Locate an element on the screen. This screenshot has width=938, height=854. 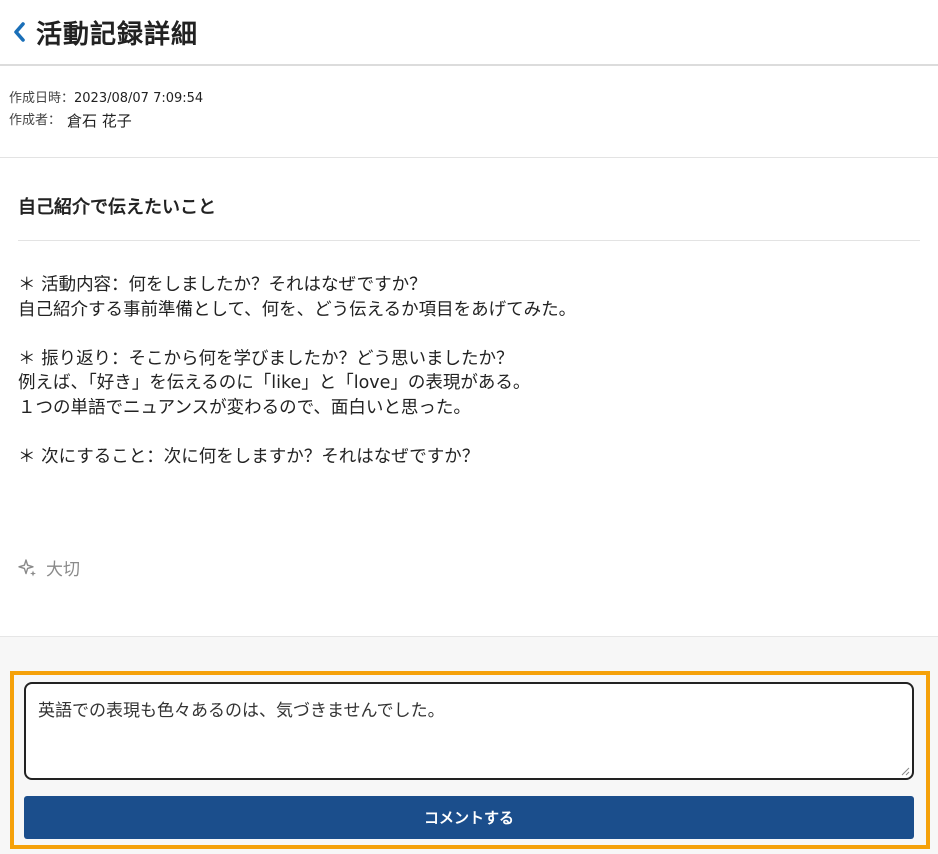
important-label: 大切 is located at coordinates (63, 570).